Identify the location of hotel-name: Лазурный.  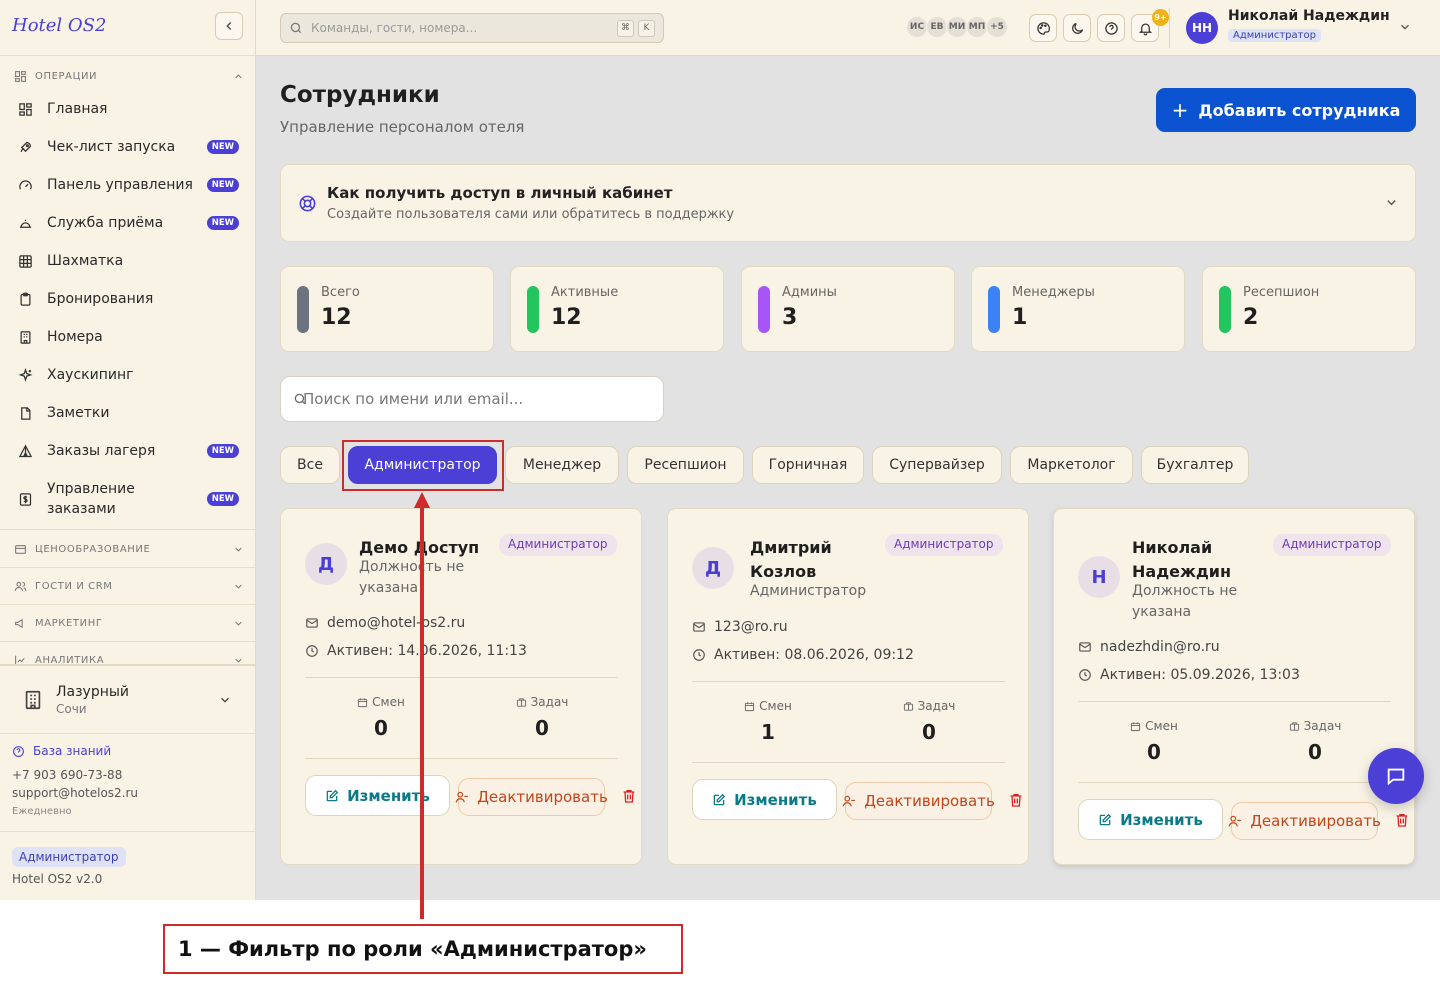
(93, 692).